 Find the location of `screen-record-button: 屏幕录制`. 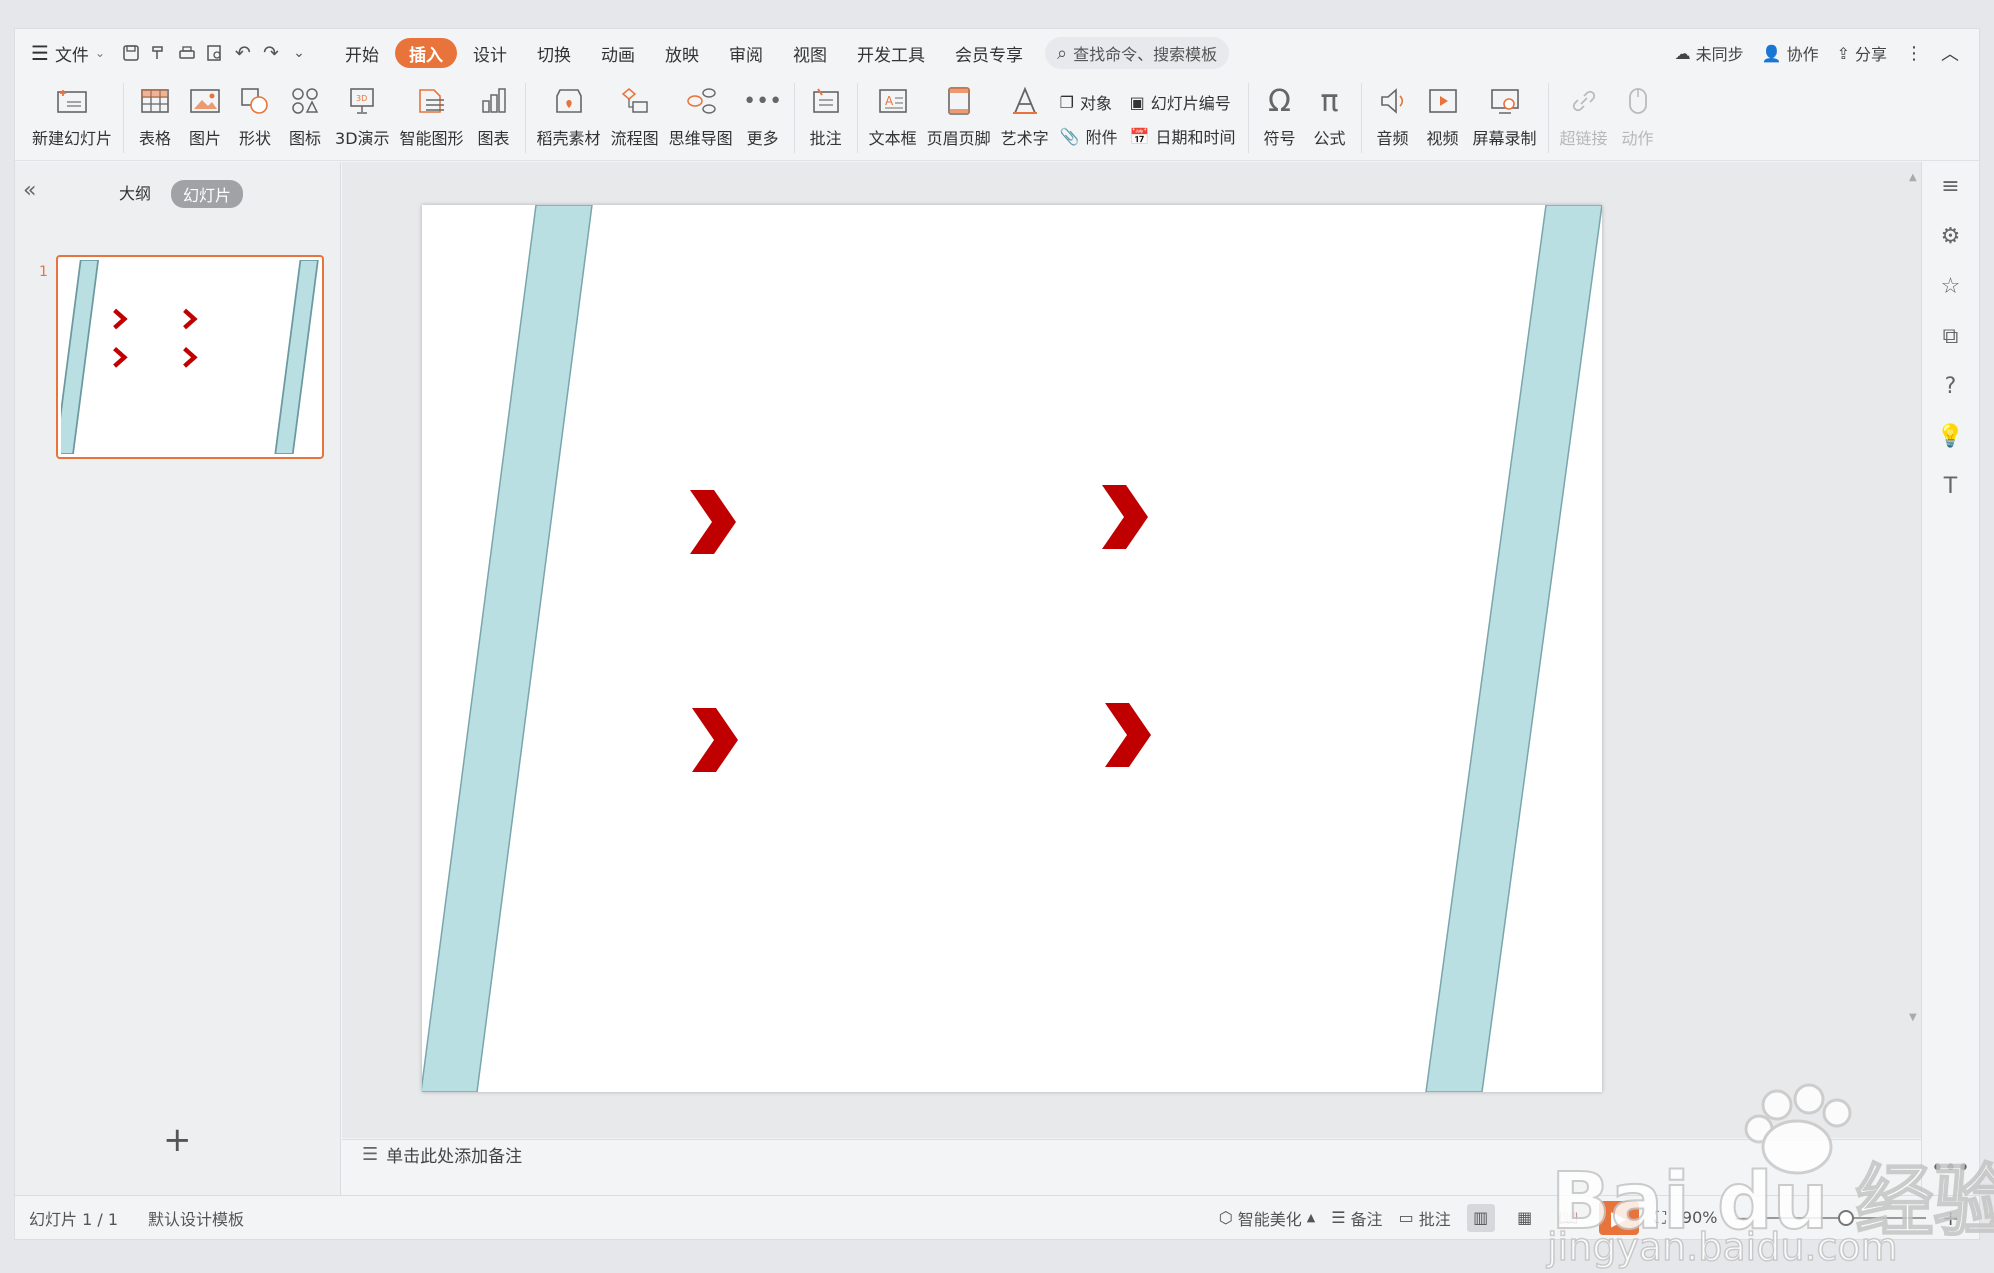

screen-record-button: 屏幕录制 is located at coordinates (1505, 119).